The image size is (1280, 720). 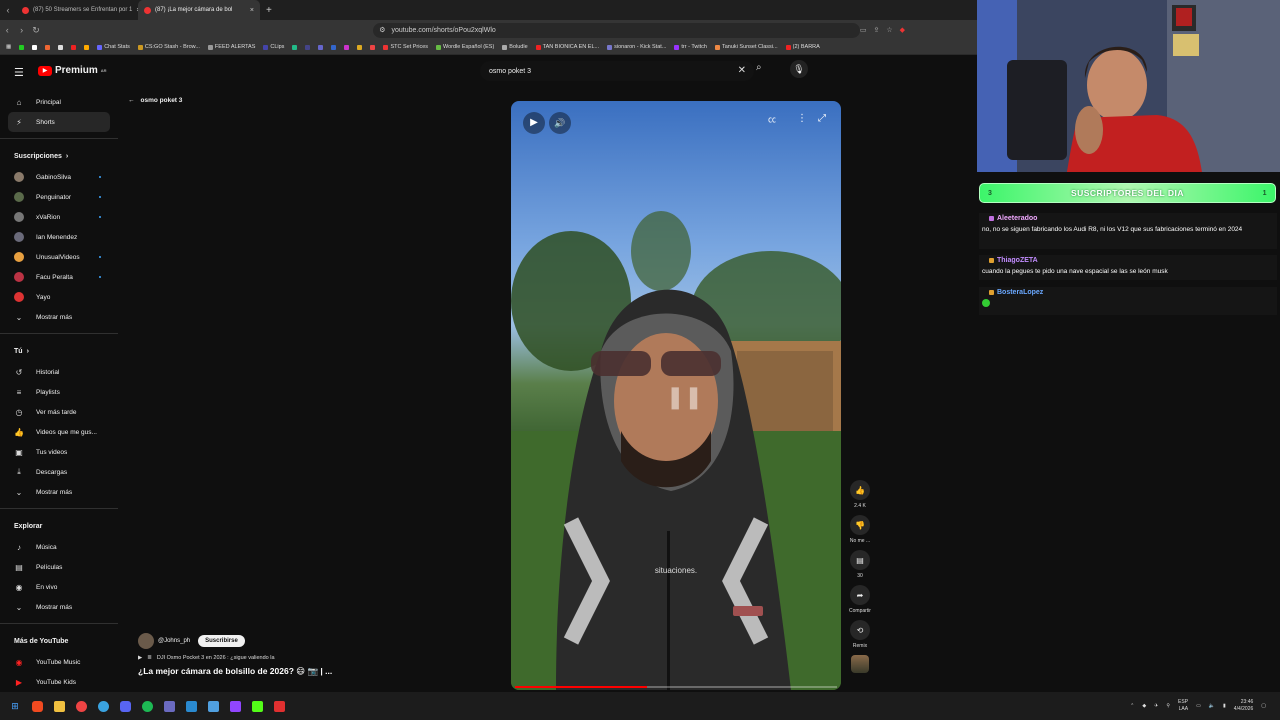 What do you see at coordinates (876, 30) in the screenshot?
I see `share-icon: ⇪` at bounding box center [876, 30].